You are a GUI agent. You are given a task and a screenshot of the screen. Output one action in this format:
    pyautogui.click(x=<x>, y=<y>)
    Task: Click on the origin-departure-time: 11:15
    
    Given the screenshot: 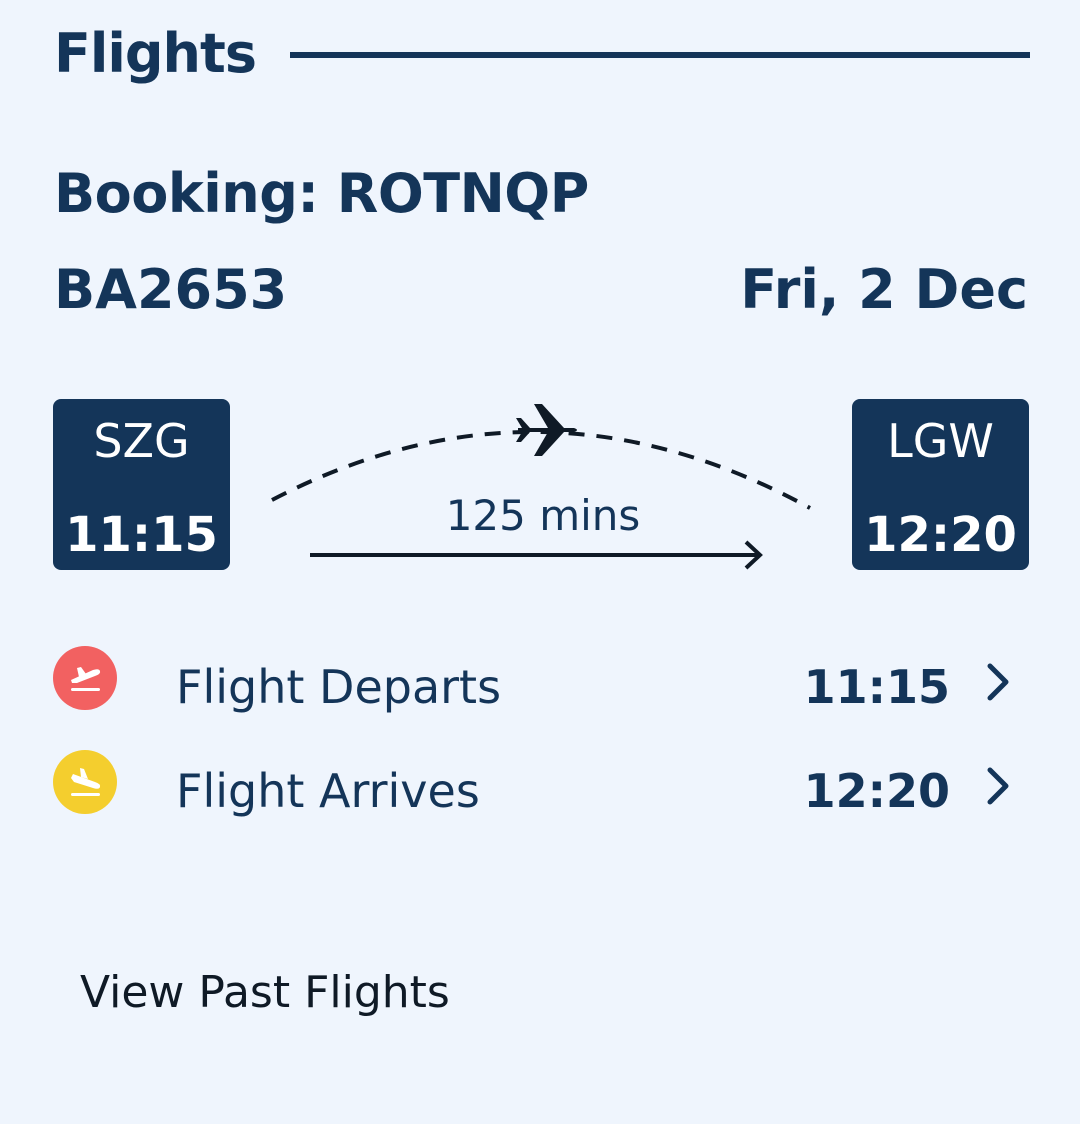 What is the action you would take?
    pyautogui.click(x=141, y=535)
    